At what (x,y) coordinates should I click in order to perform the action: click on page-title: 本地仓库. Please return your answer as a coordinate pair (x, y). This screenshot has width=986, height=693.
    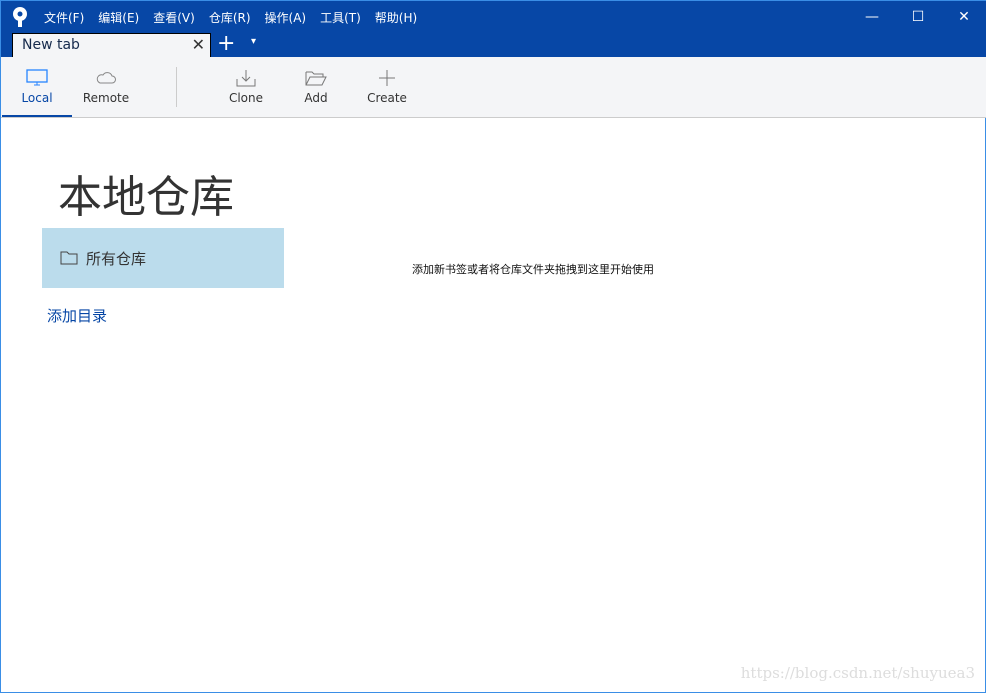
    Looking at the image, I should click on (146, 197).